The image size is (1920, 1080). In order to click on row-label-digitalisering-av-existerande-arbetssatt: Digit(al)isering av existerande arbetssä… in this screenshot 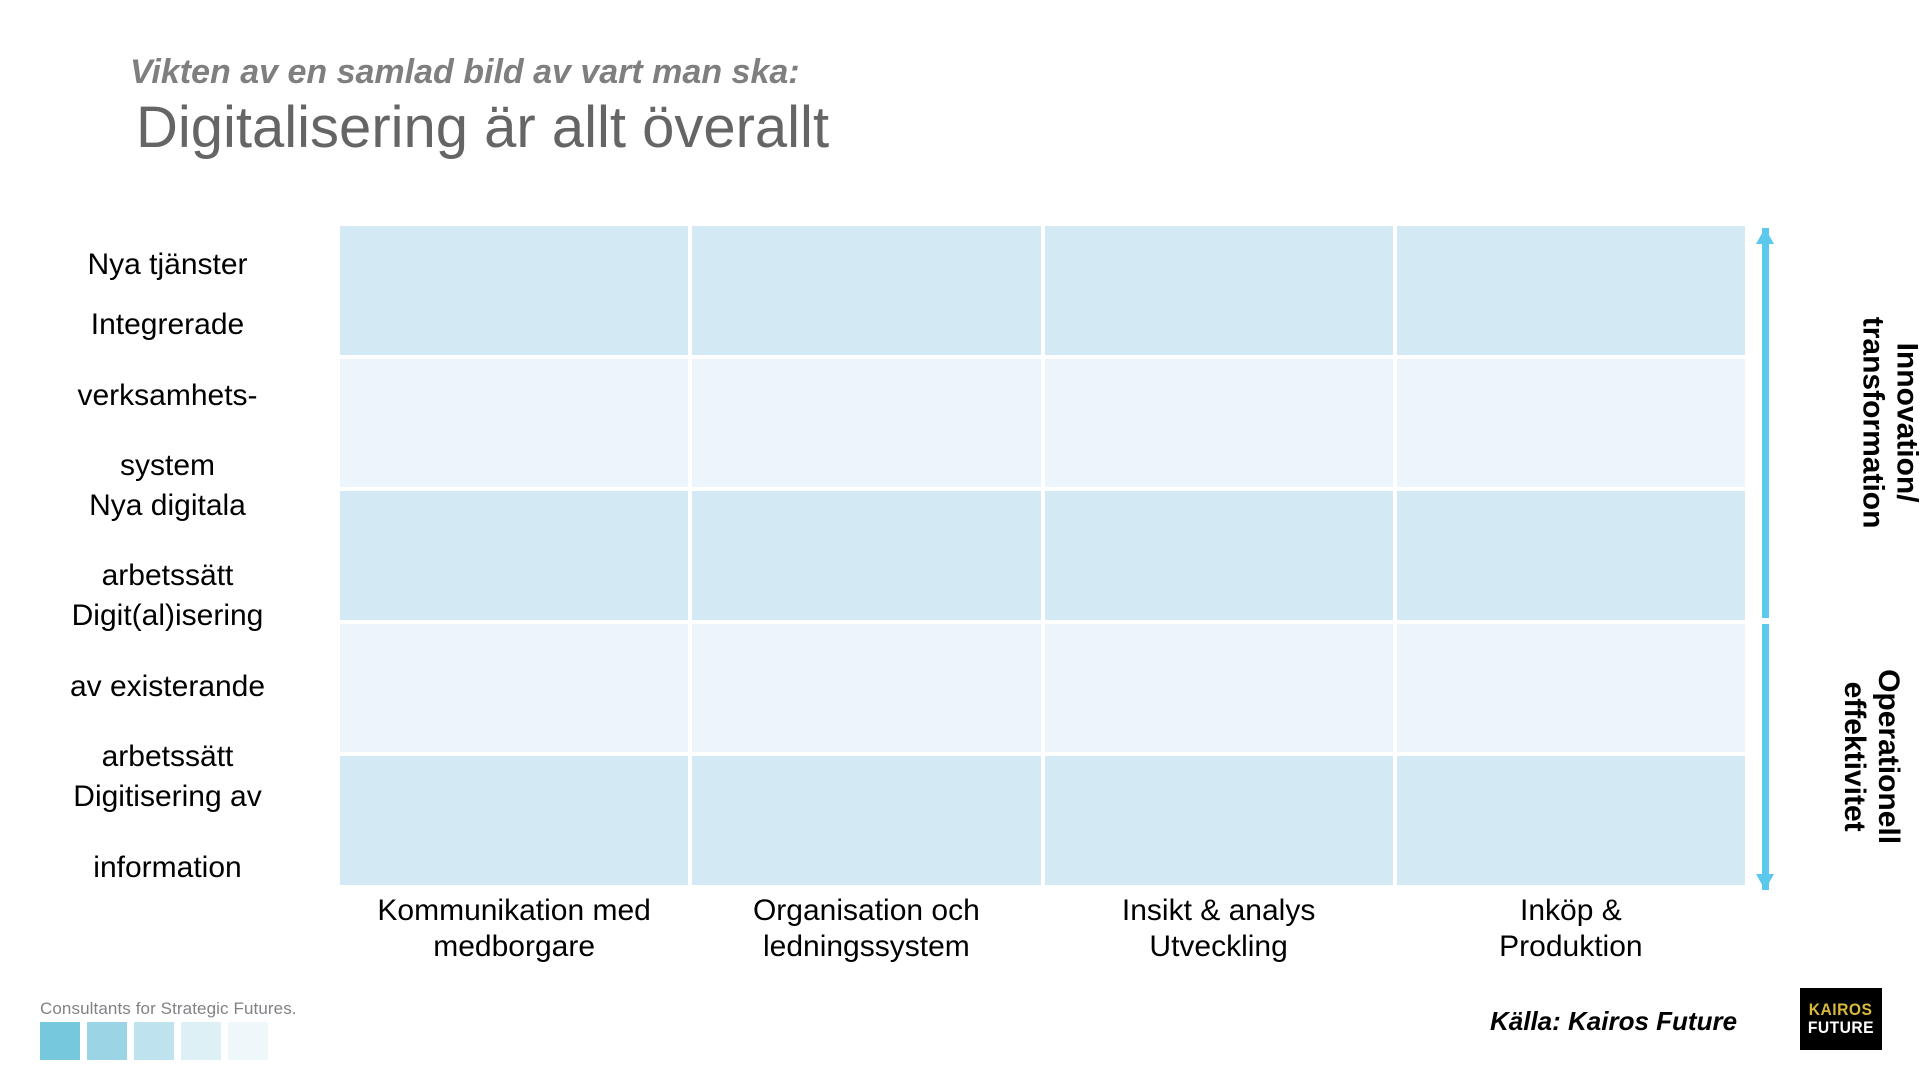, I will do `click(172, 686)`.